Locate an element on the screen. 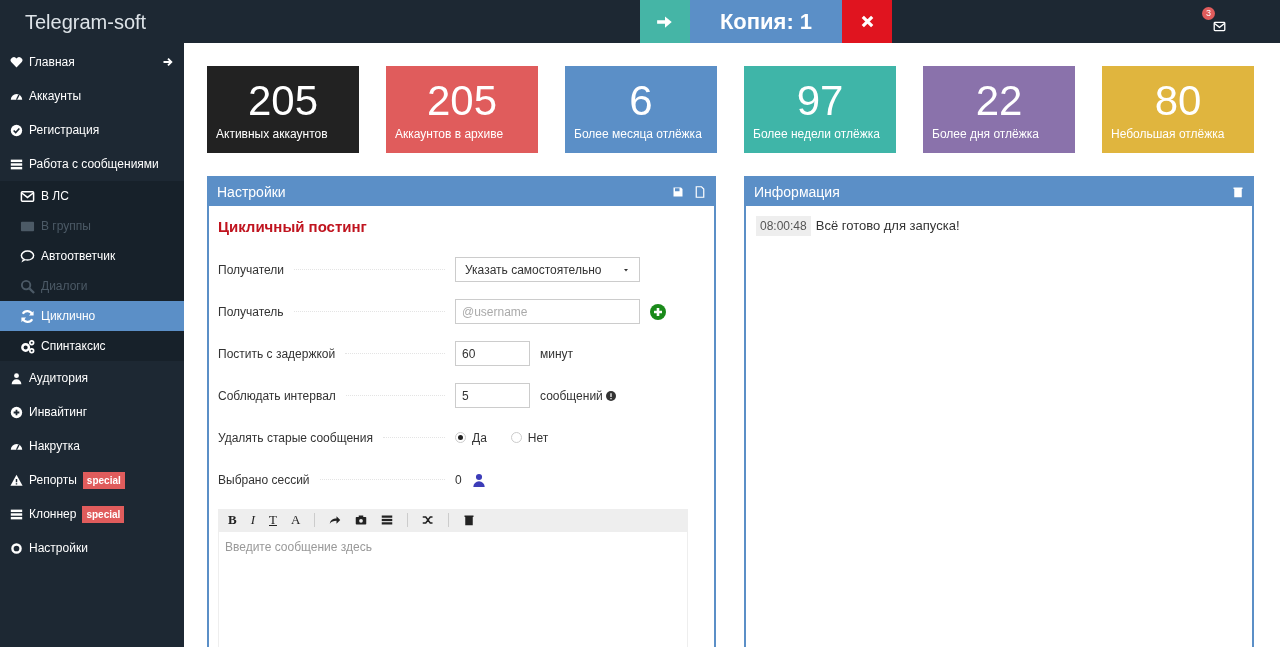 The width and height of the screenshot is (1280, 647). check-circle-icon is located at coordinates (16, 130).